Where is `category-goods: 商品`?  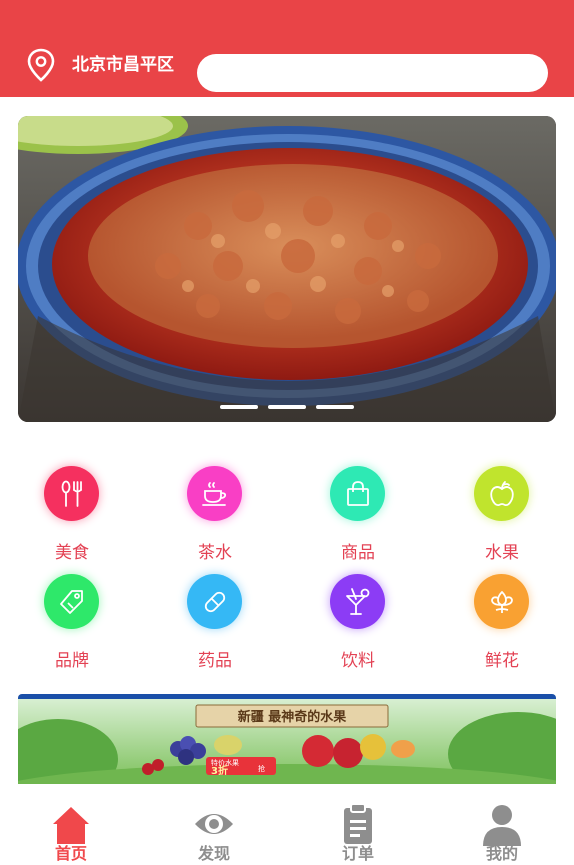
category-goods: 商品 is located at coordinates (358, 521).